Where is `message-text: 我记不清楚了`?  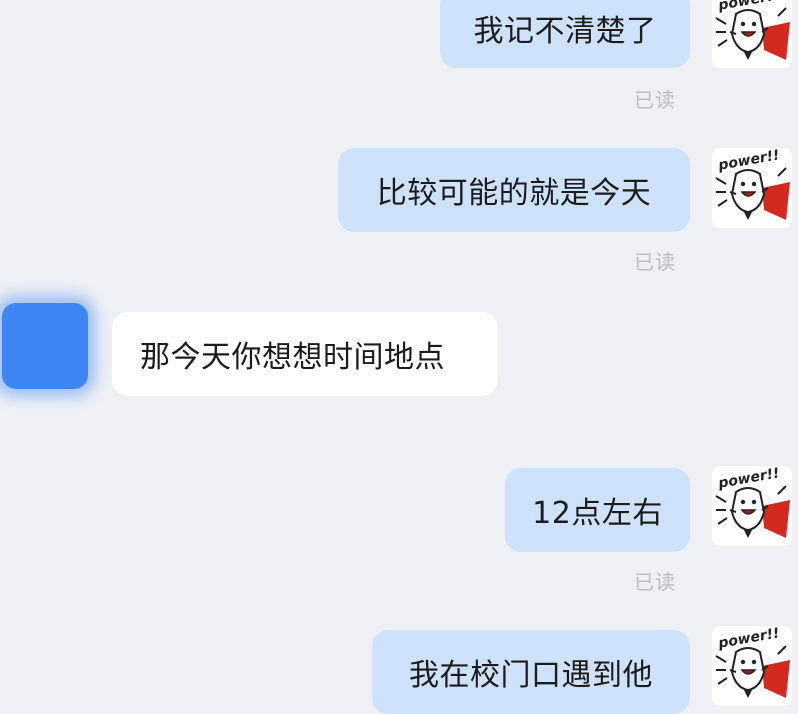 message-text: 我记不清楚了 is located at coordinates (565, 31).